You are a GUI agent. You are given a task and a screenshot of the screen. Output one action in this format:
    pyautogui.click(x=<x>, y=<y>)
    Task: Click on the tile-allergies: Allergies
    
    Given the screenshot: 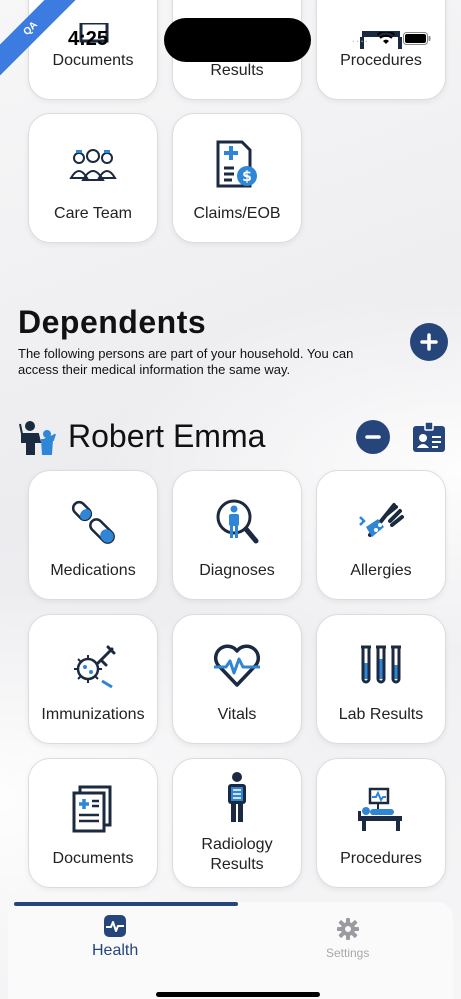 What is the action you would take?
    pyautogui.click(x=381, y=535)
    